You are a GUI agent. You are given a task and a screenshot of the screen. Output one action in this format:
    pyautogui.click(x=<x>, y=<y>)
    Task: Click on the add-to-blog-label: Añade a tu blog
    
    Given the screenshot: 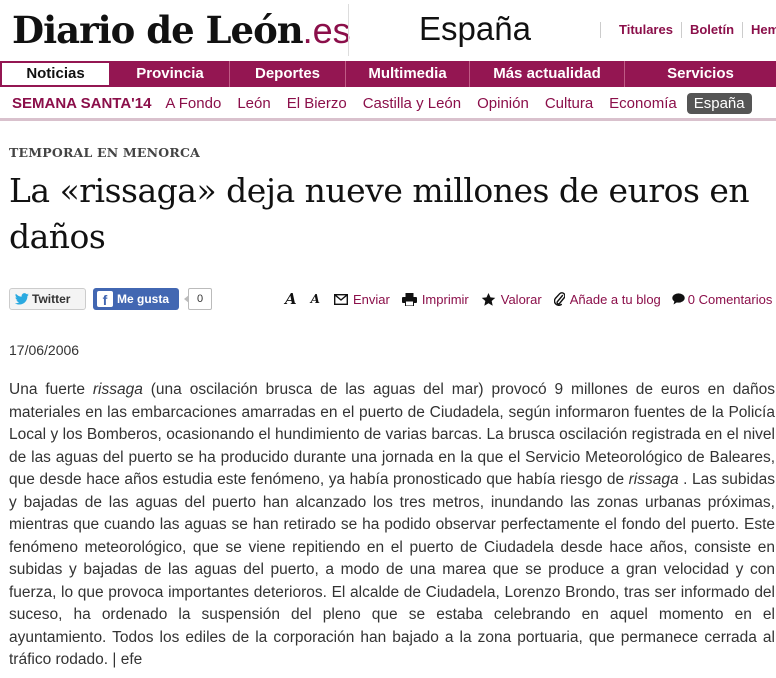 What is the action you would take?
    pyautogui.click(x=615, y=299)
    